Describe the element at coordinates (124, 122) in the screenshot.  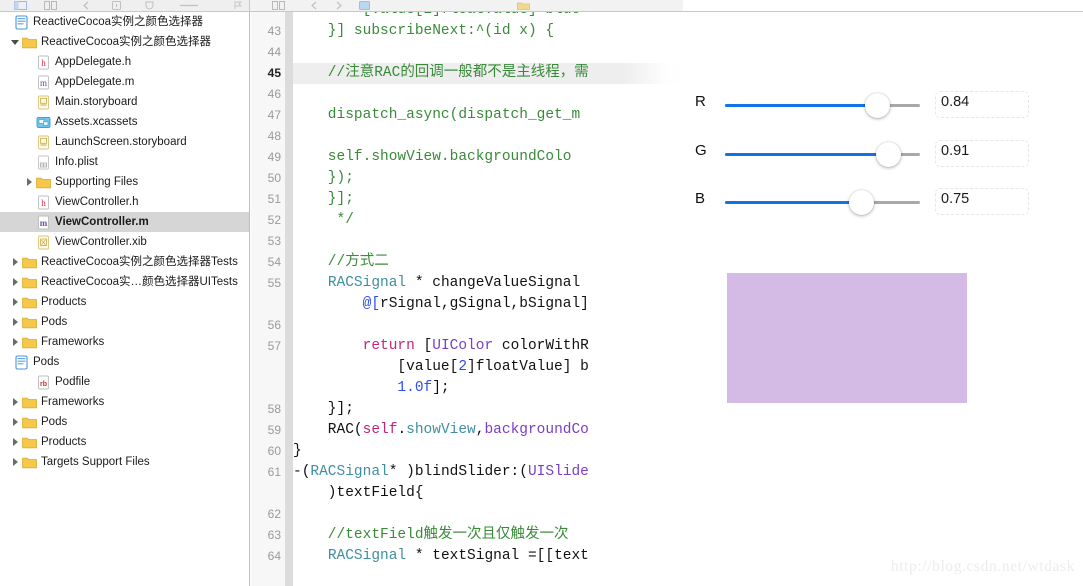
I see `navigator-item: Assets.xcassets` at that location.